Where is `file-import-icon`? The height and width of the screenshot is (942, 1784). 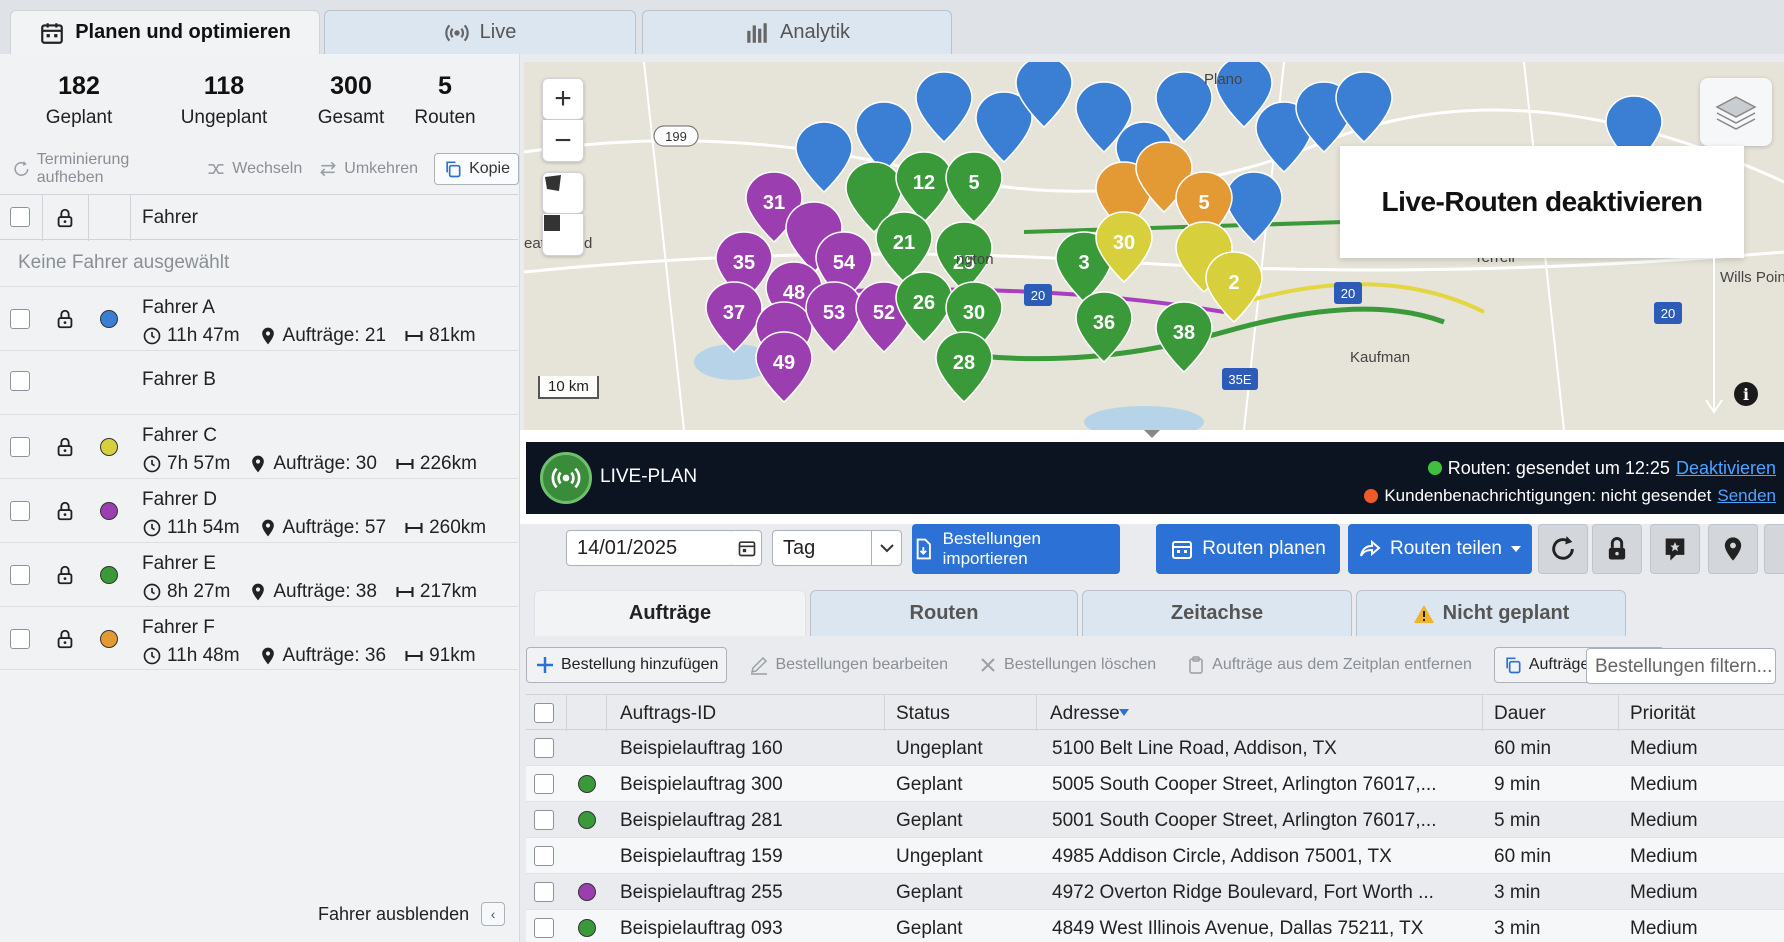 file-import-icon is located at coordinates (923, 549).